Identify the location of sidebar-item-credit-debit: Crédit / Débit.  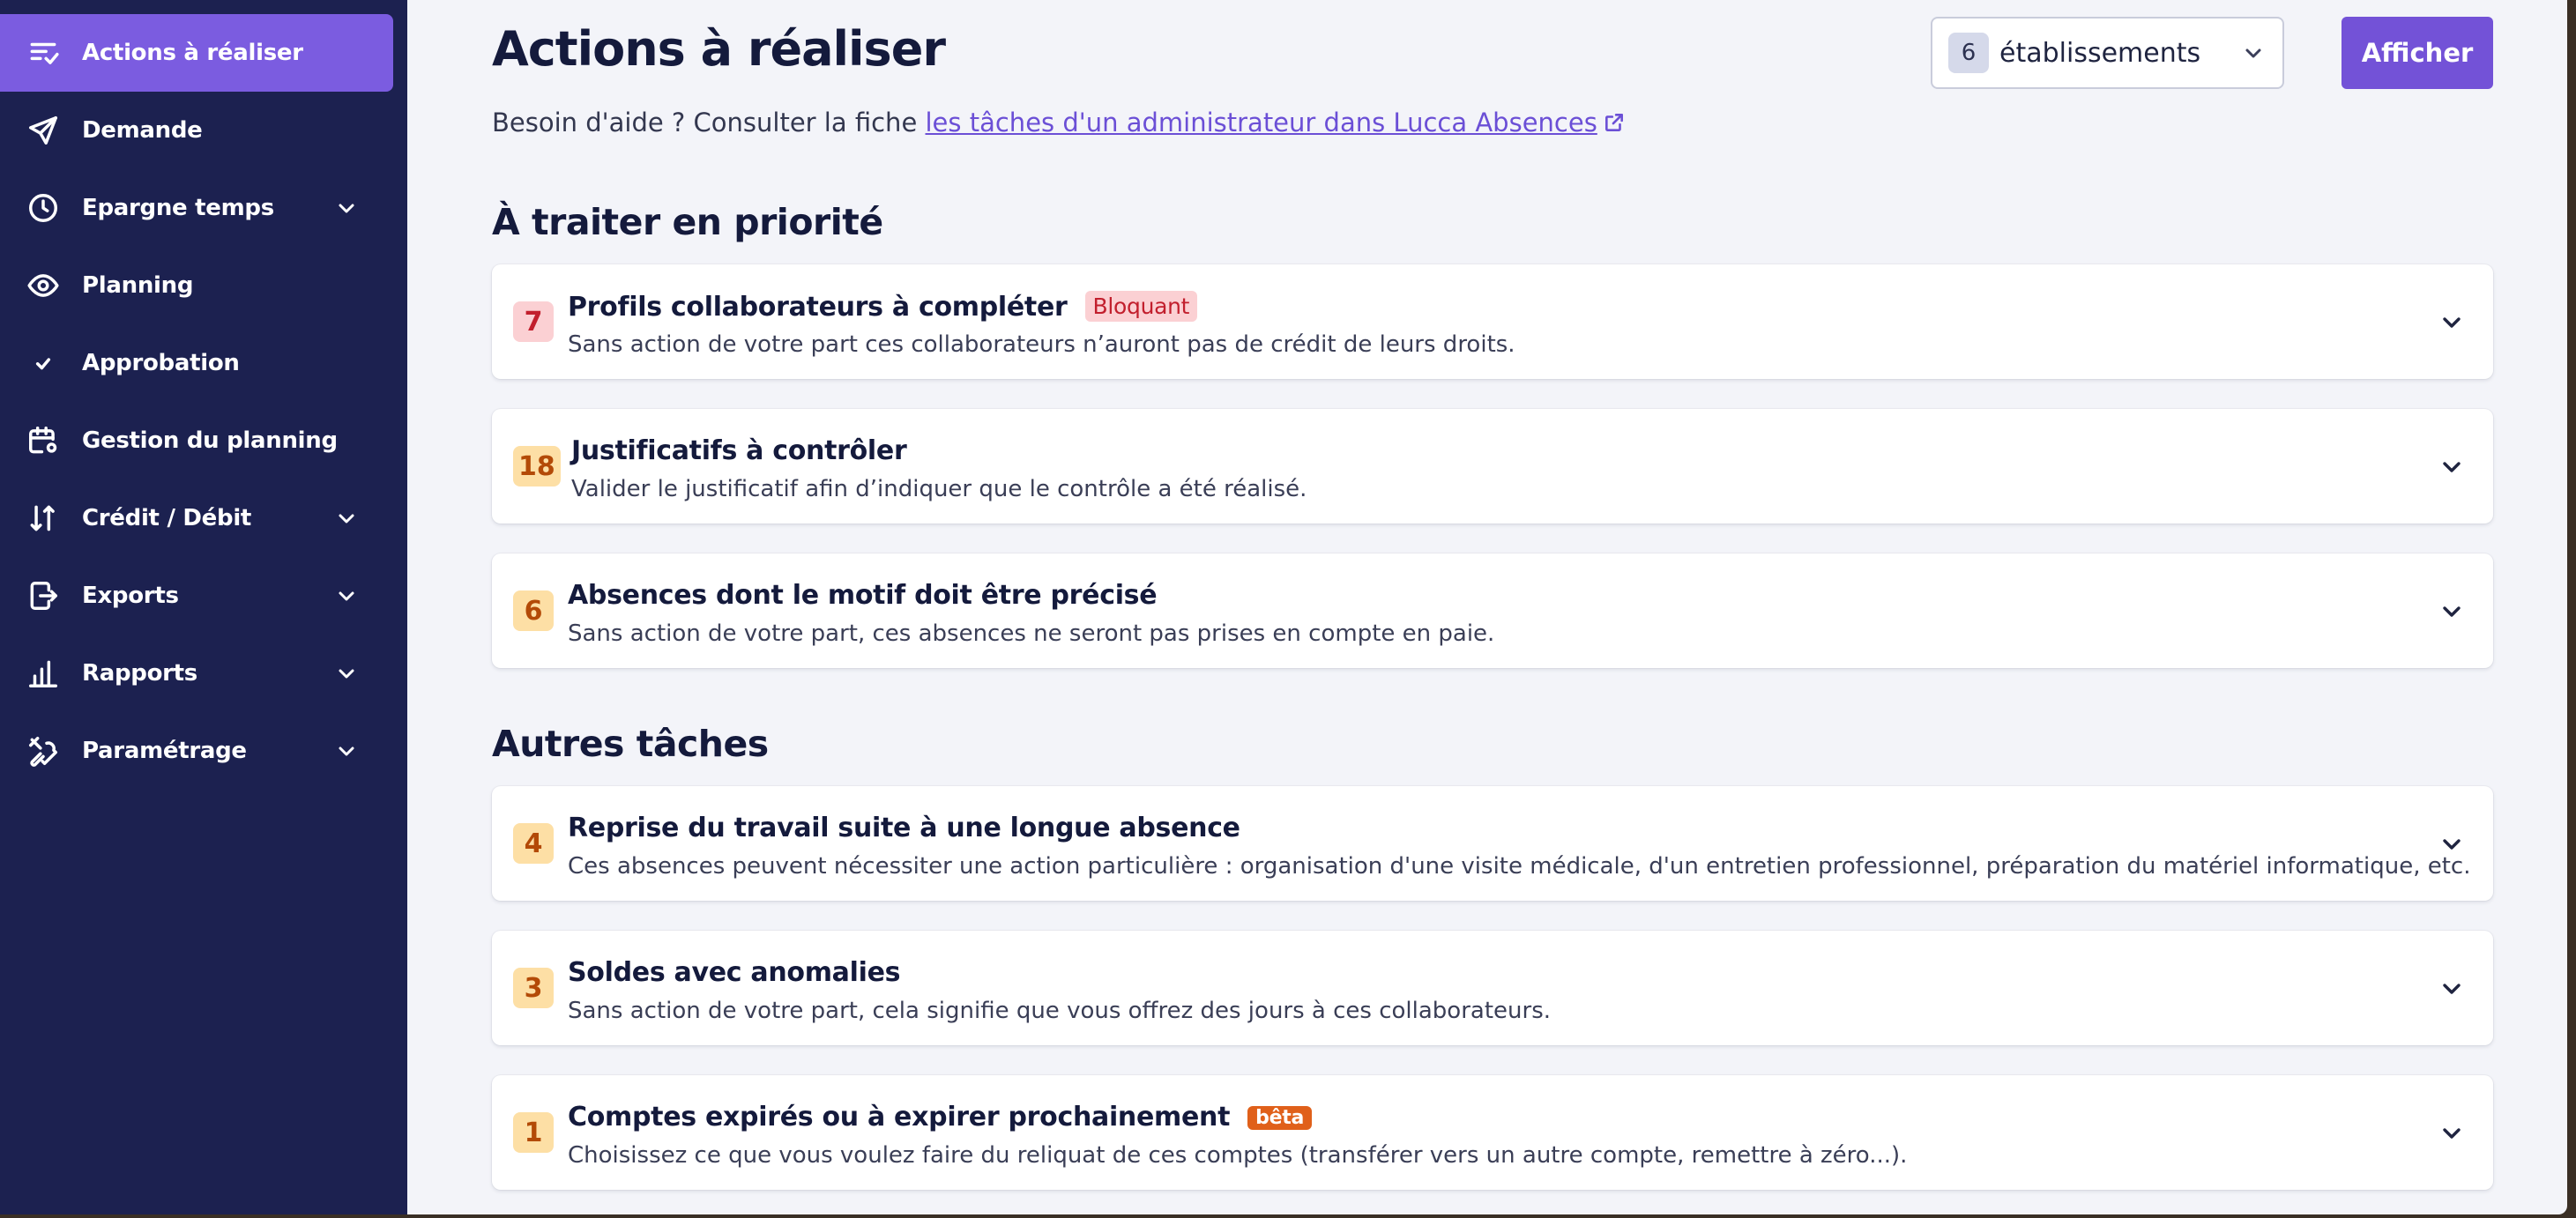
(203, 518).